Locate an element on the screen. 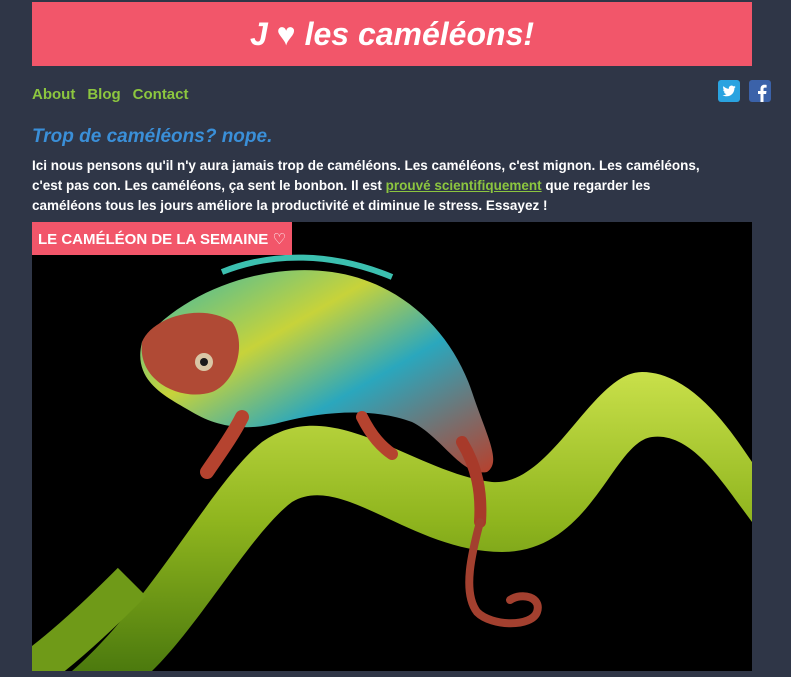 This screenshot has height=677, width=791. nav-row: About Blog Contact is located at coordinates (401, 97).